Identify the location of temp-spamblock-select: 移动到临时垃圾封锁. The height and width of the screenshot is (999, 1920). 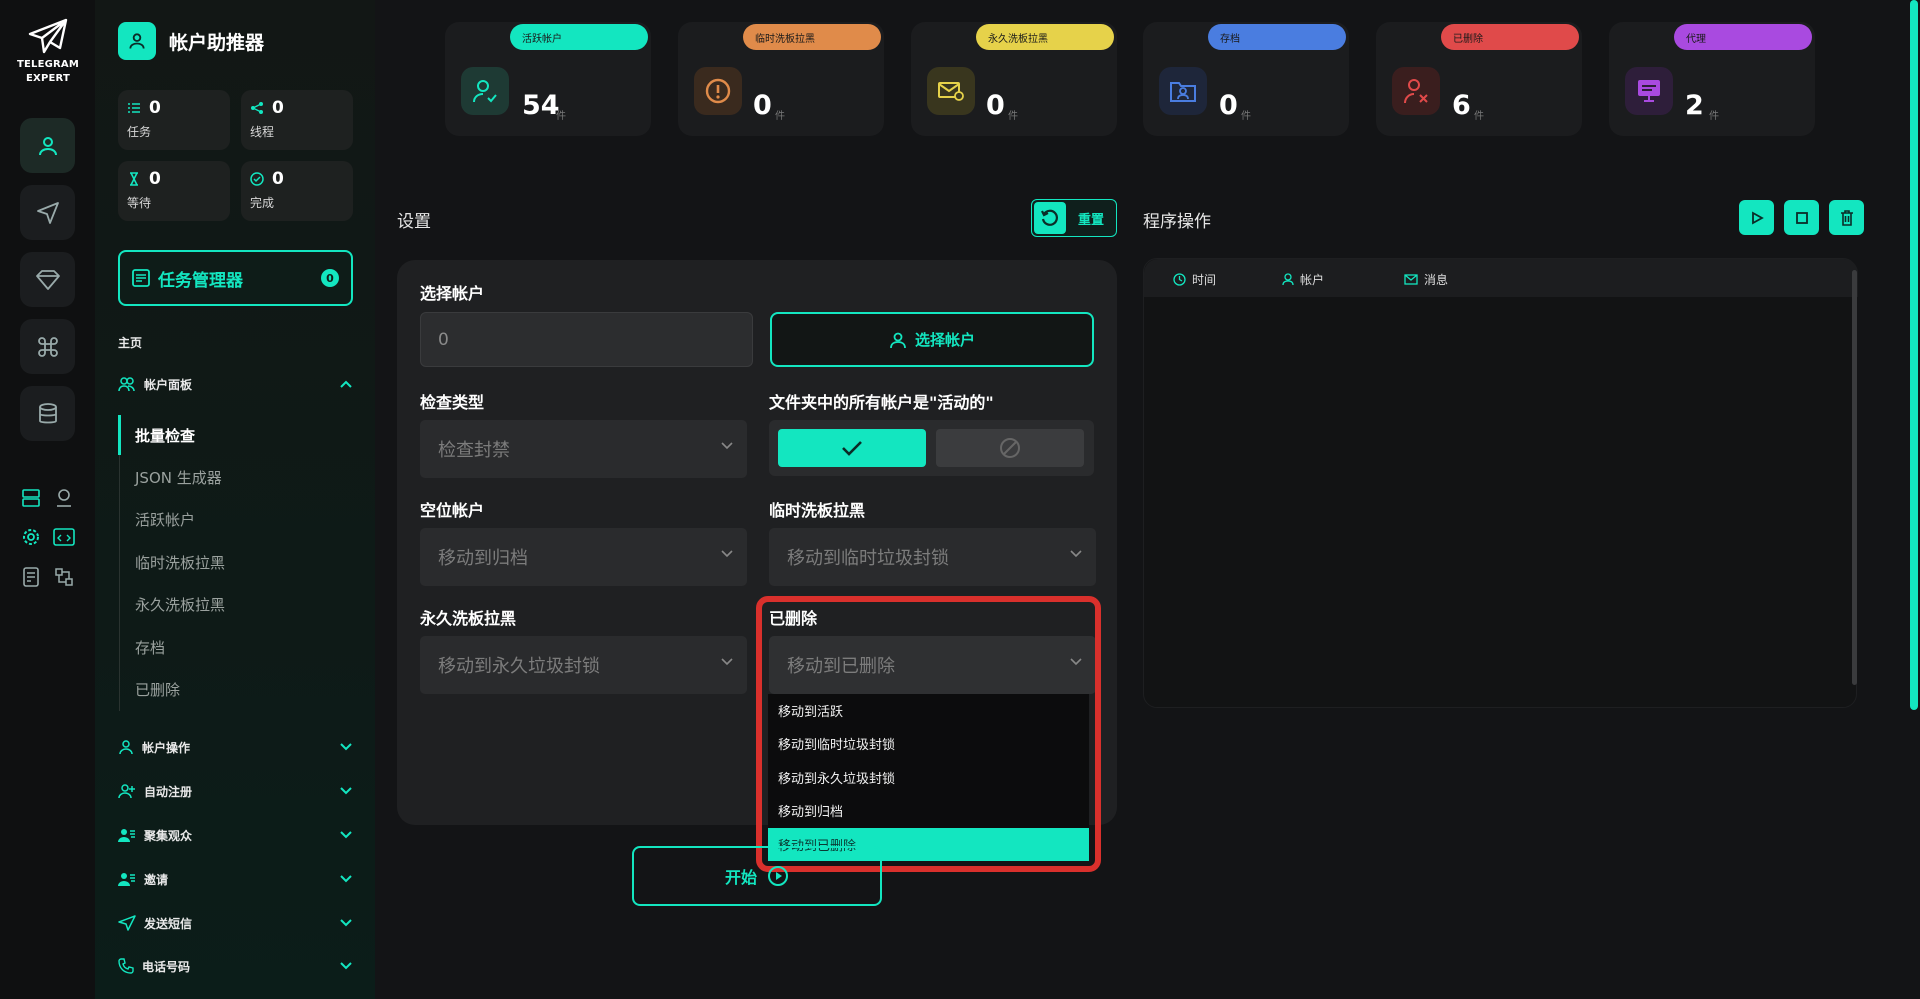
(932, 557).